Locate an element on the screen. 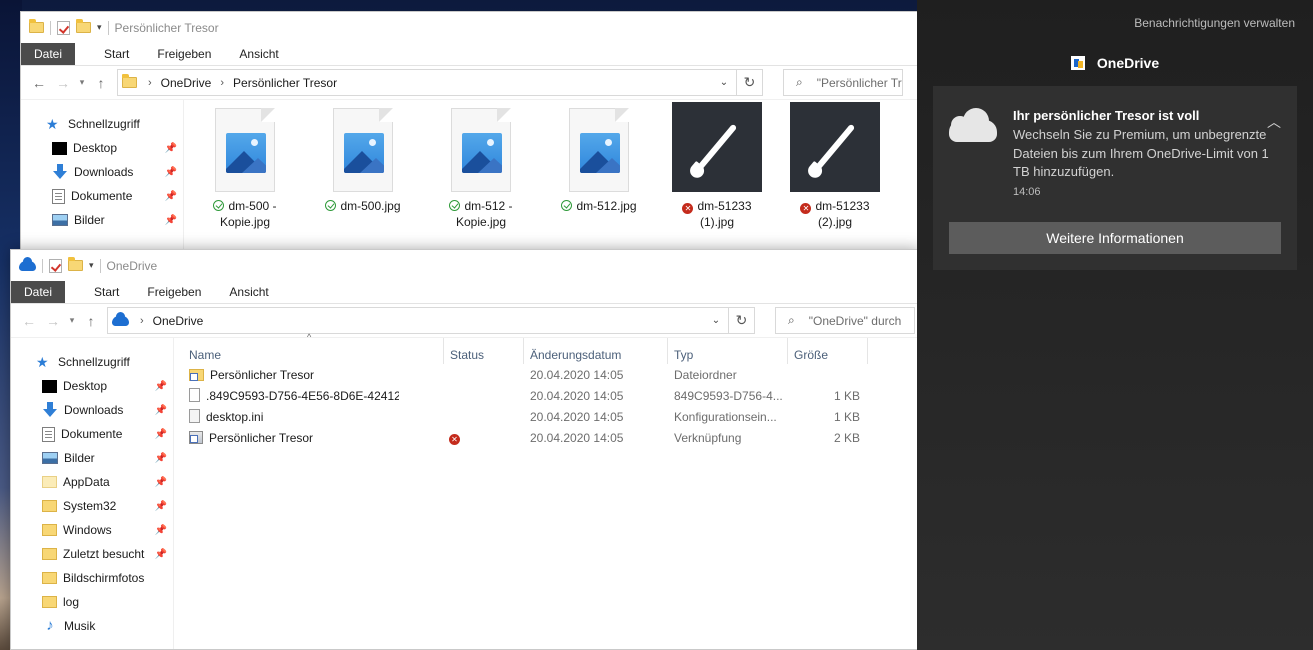  file-date: 20.04.2020 14:05 is located at coordinates (577, 395).